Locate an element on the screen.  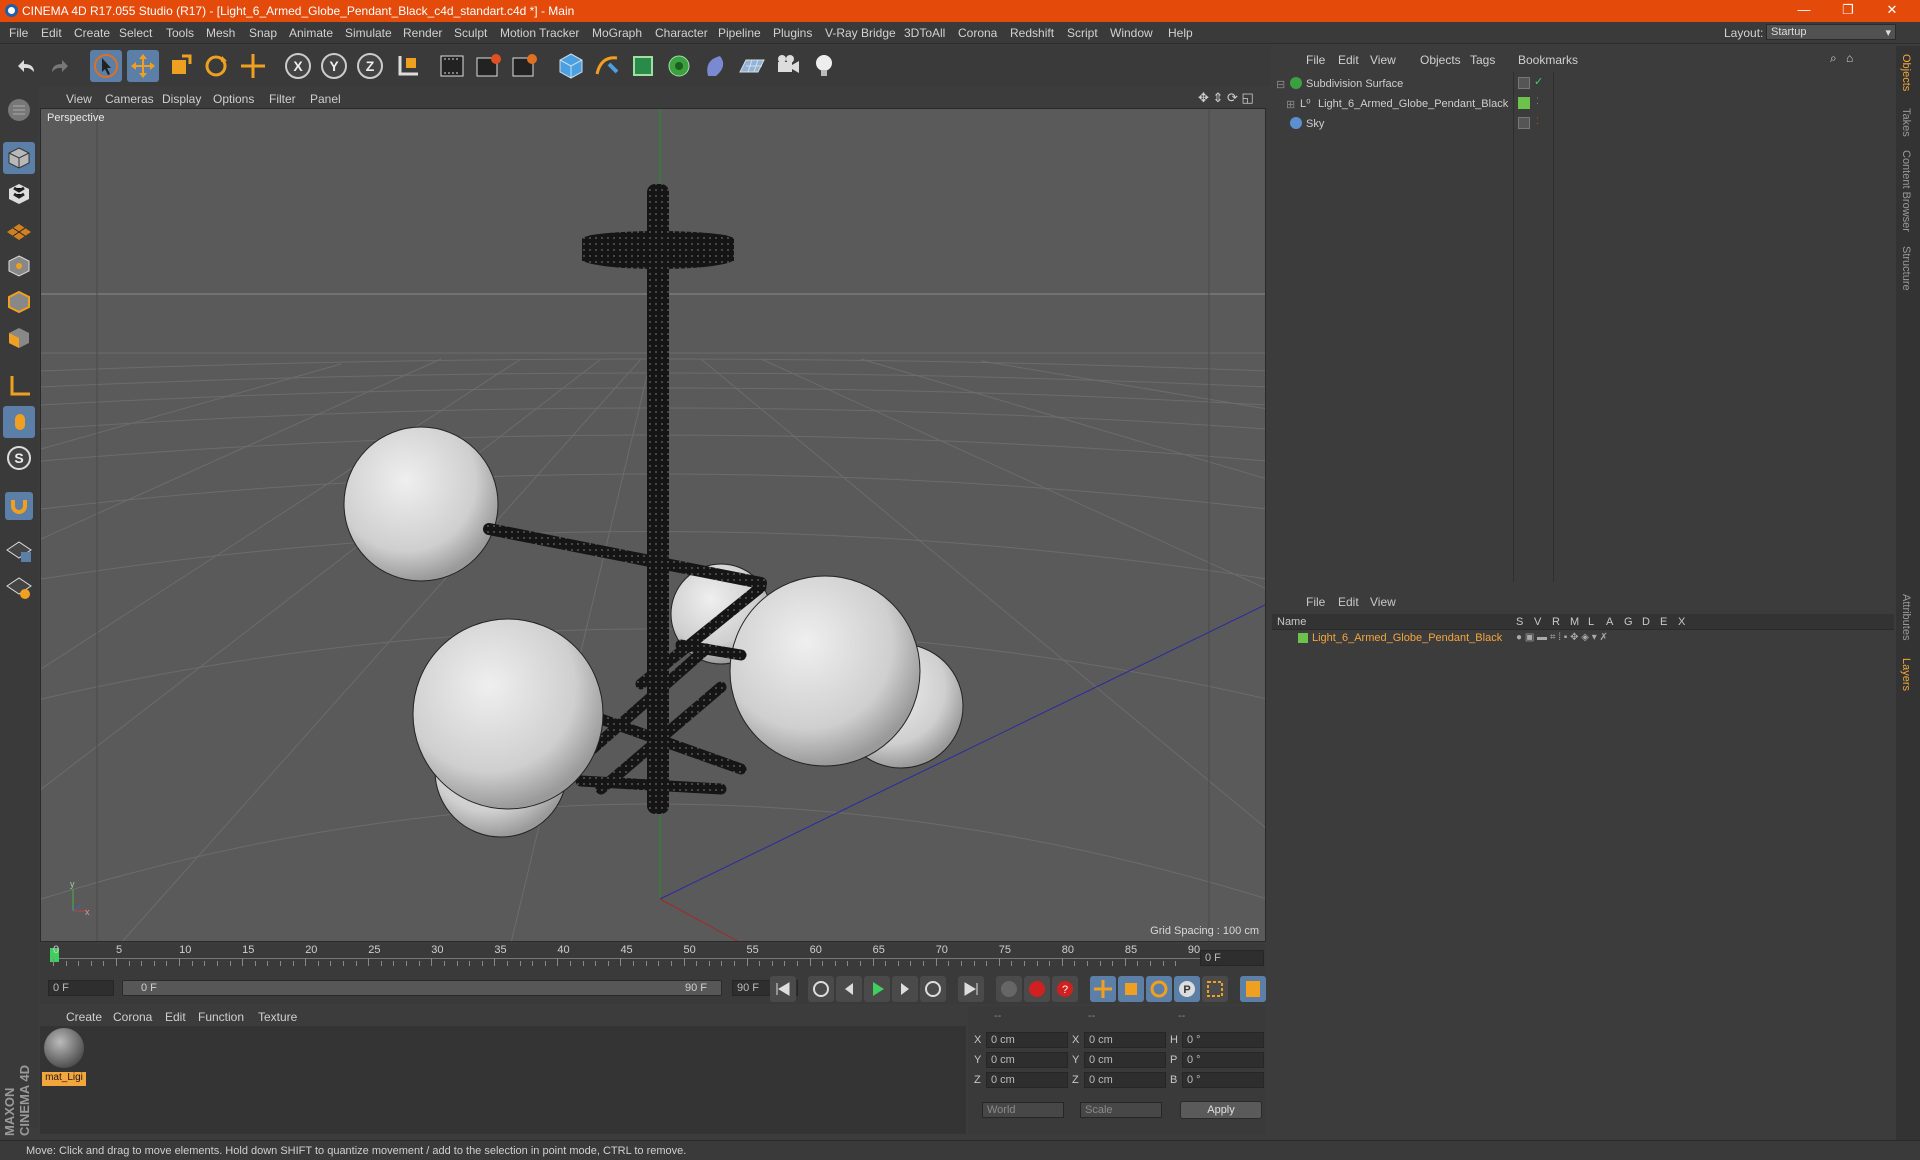
om-menu-tags: Tags is located at coordinates (1482, 60).